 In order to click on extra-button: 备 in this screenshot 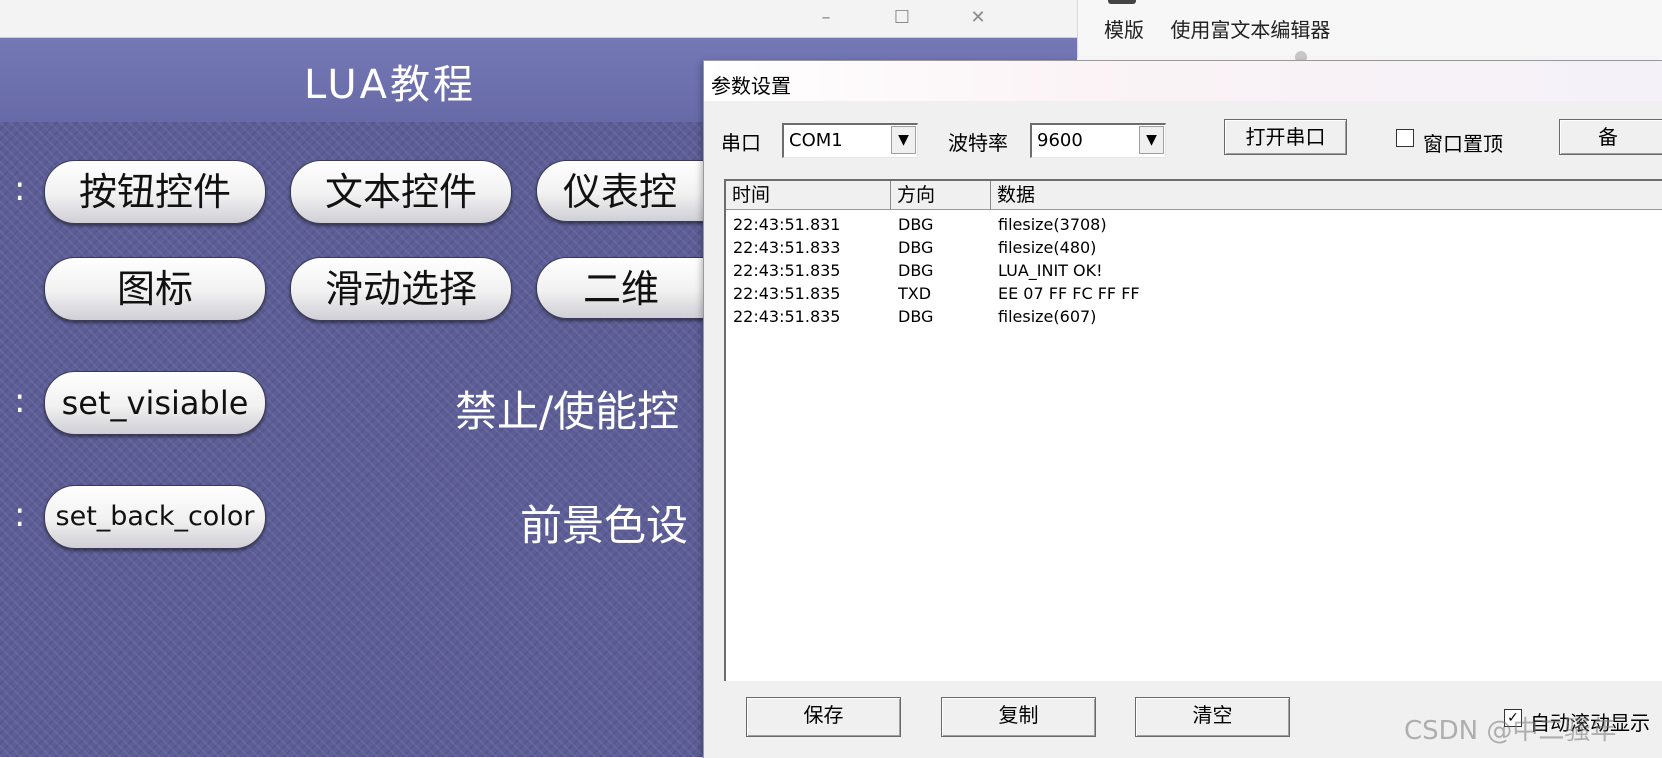, I will do `click(1610, 137)`.